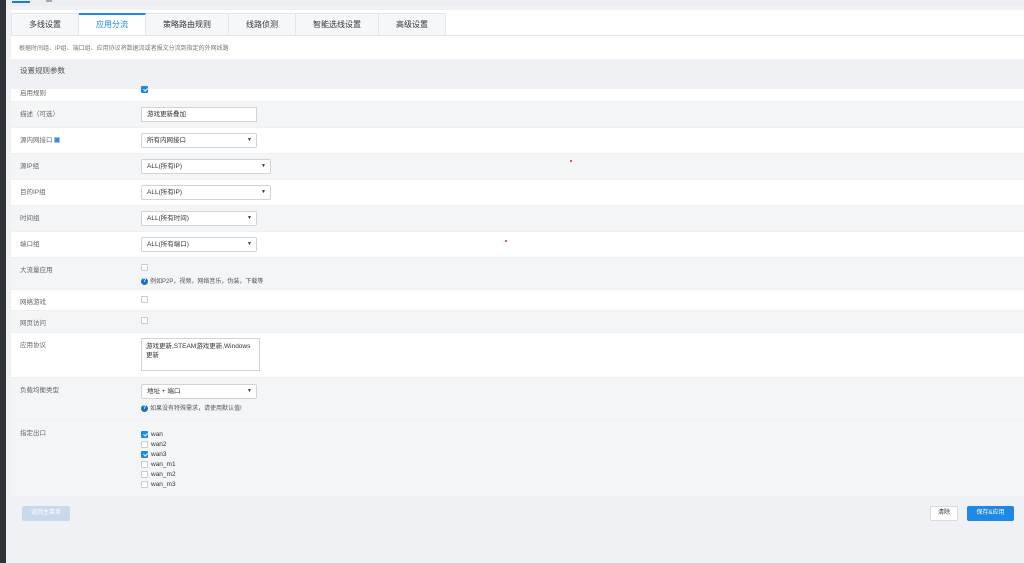 Image resolution: width=1024 pixels, height=563 pixels. I want to click on egress-checkbox-wan-m1, so click(144, 464).